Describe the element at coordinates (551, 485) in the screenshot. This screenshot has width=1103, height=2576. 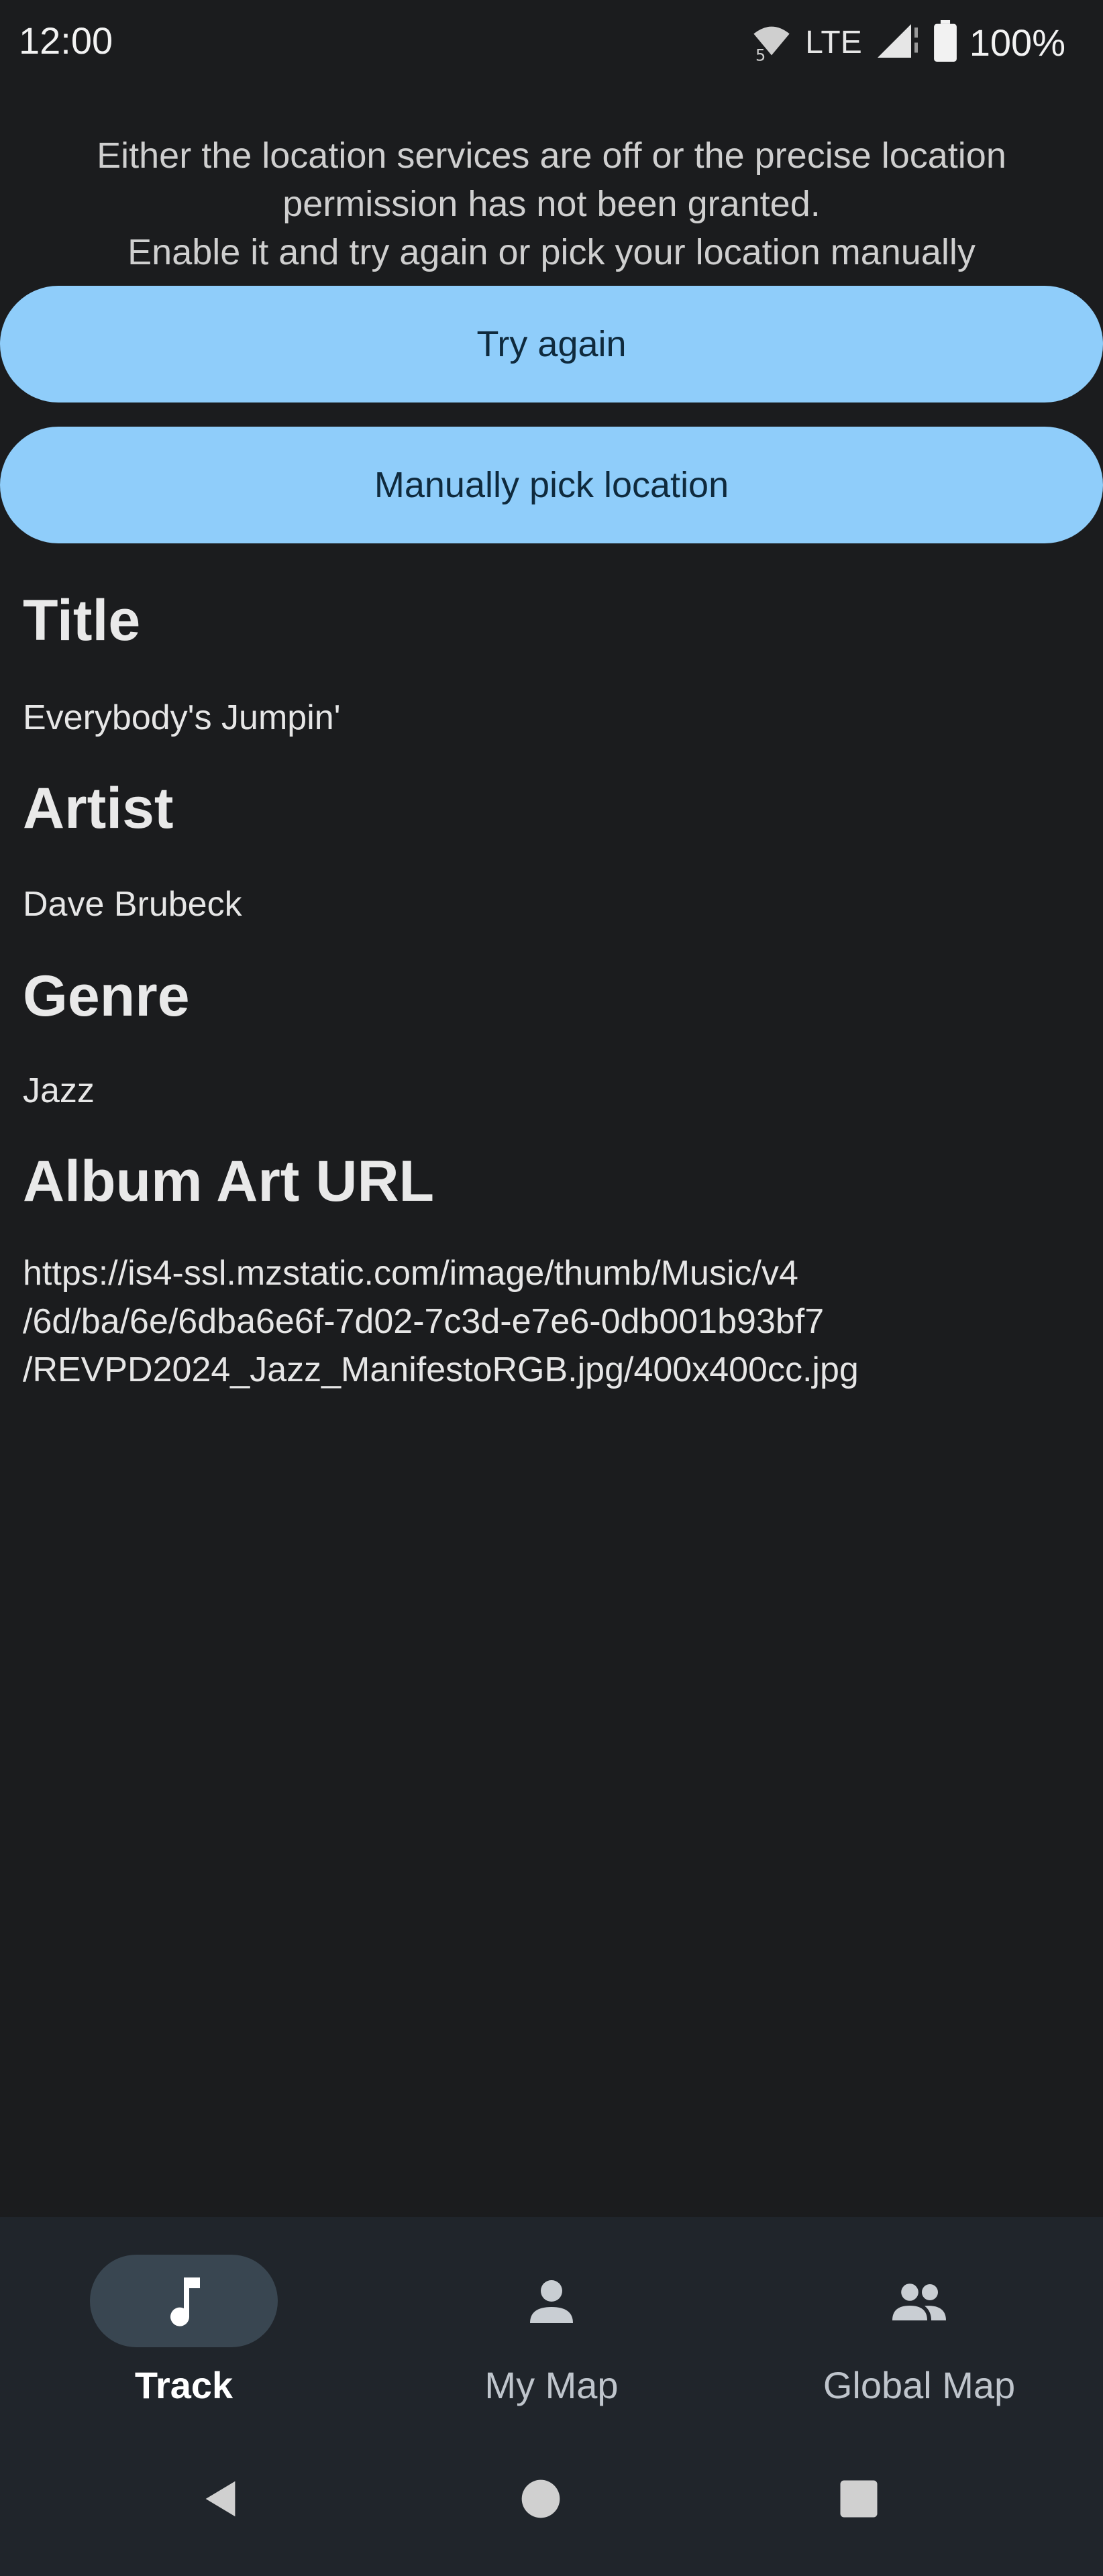
I see `manually-pick-location-button: Manually pick location` at that location.